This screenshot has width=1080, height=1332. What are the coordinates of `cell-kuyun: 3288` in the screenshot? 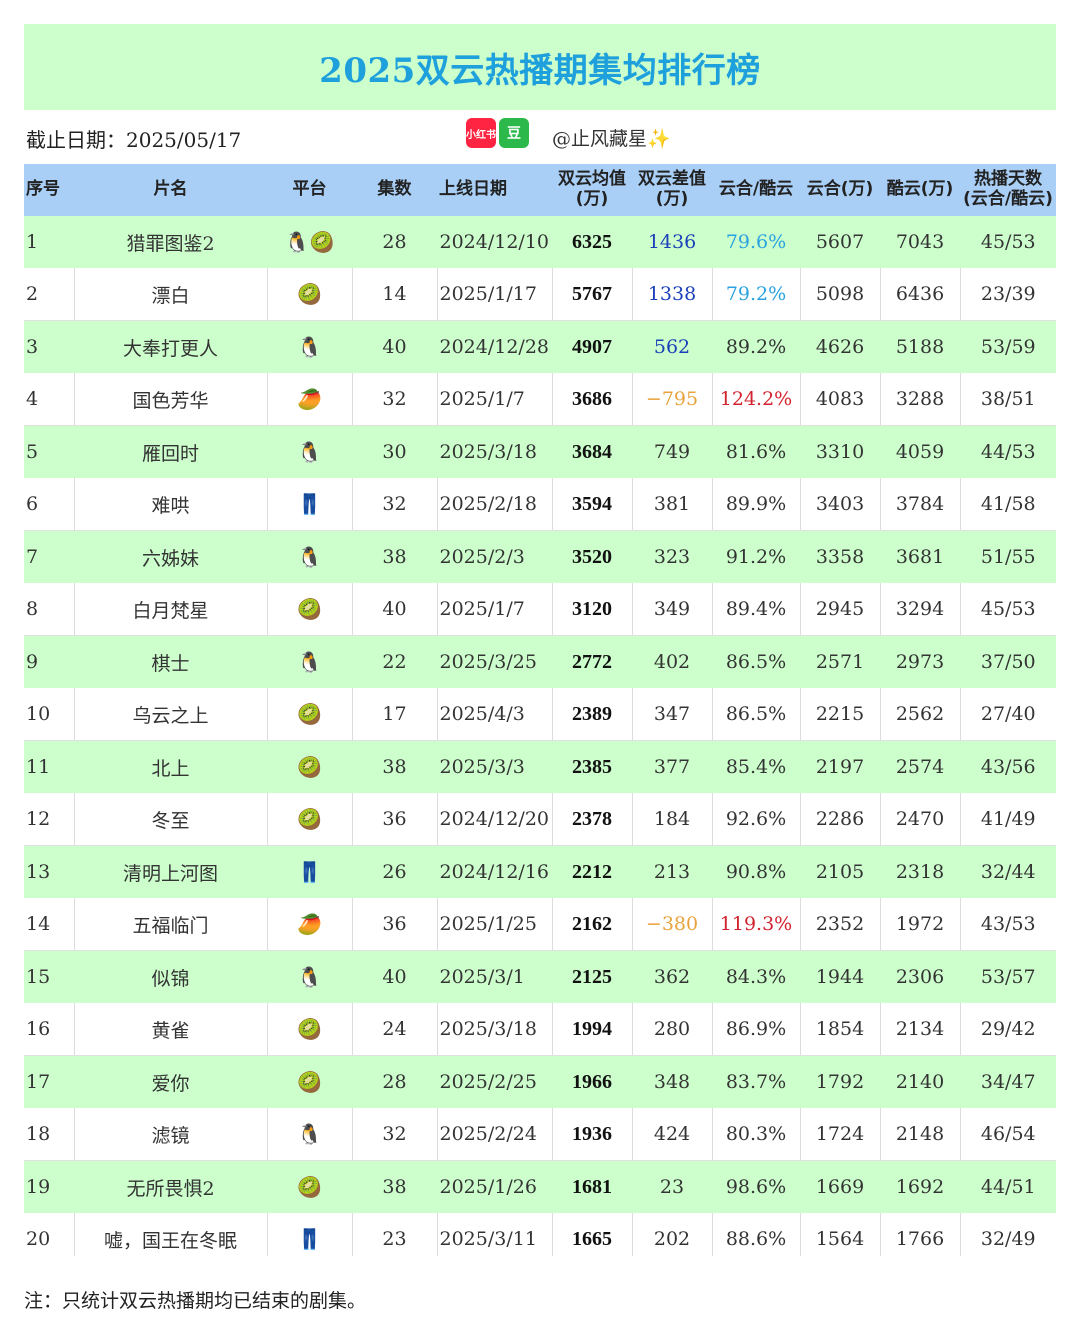 It's located at (920, 399).